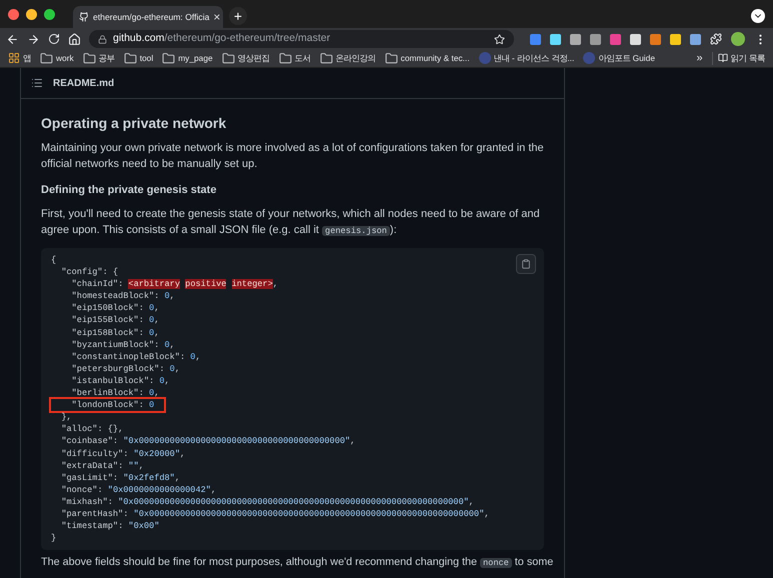 Image resolution: width=773 pixels, height=578 pixels. Describe the element at coordinates (216, 17) in the screenshot. I see `tab-close-button: ×` at that location.